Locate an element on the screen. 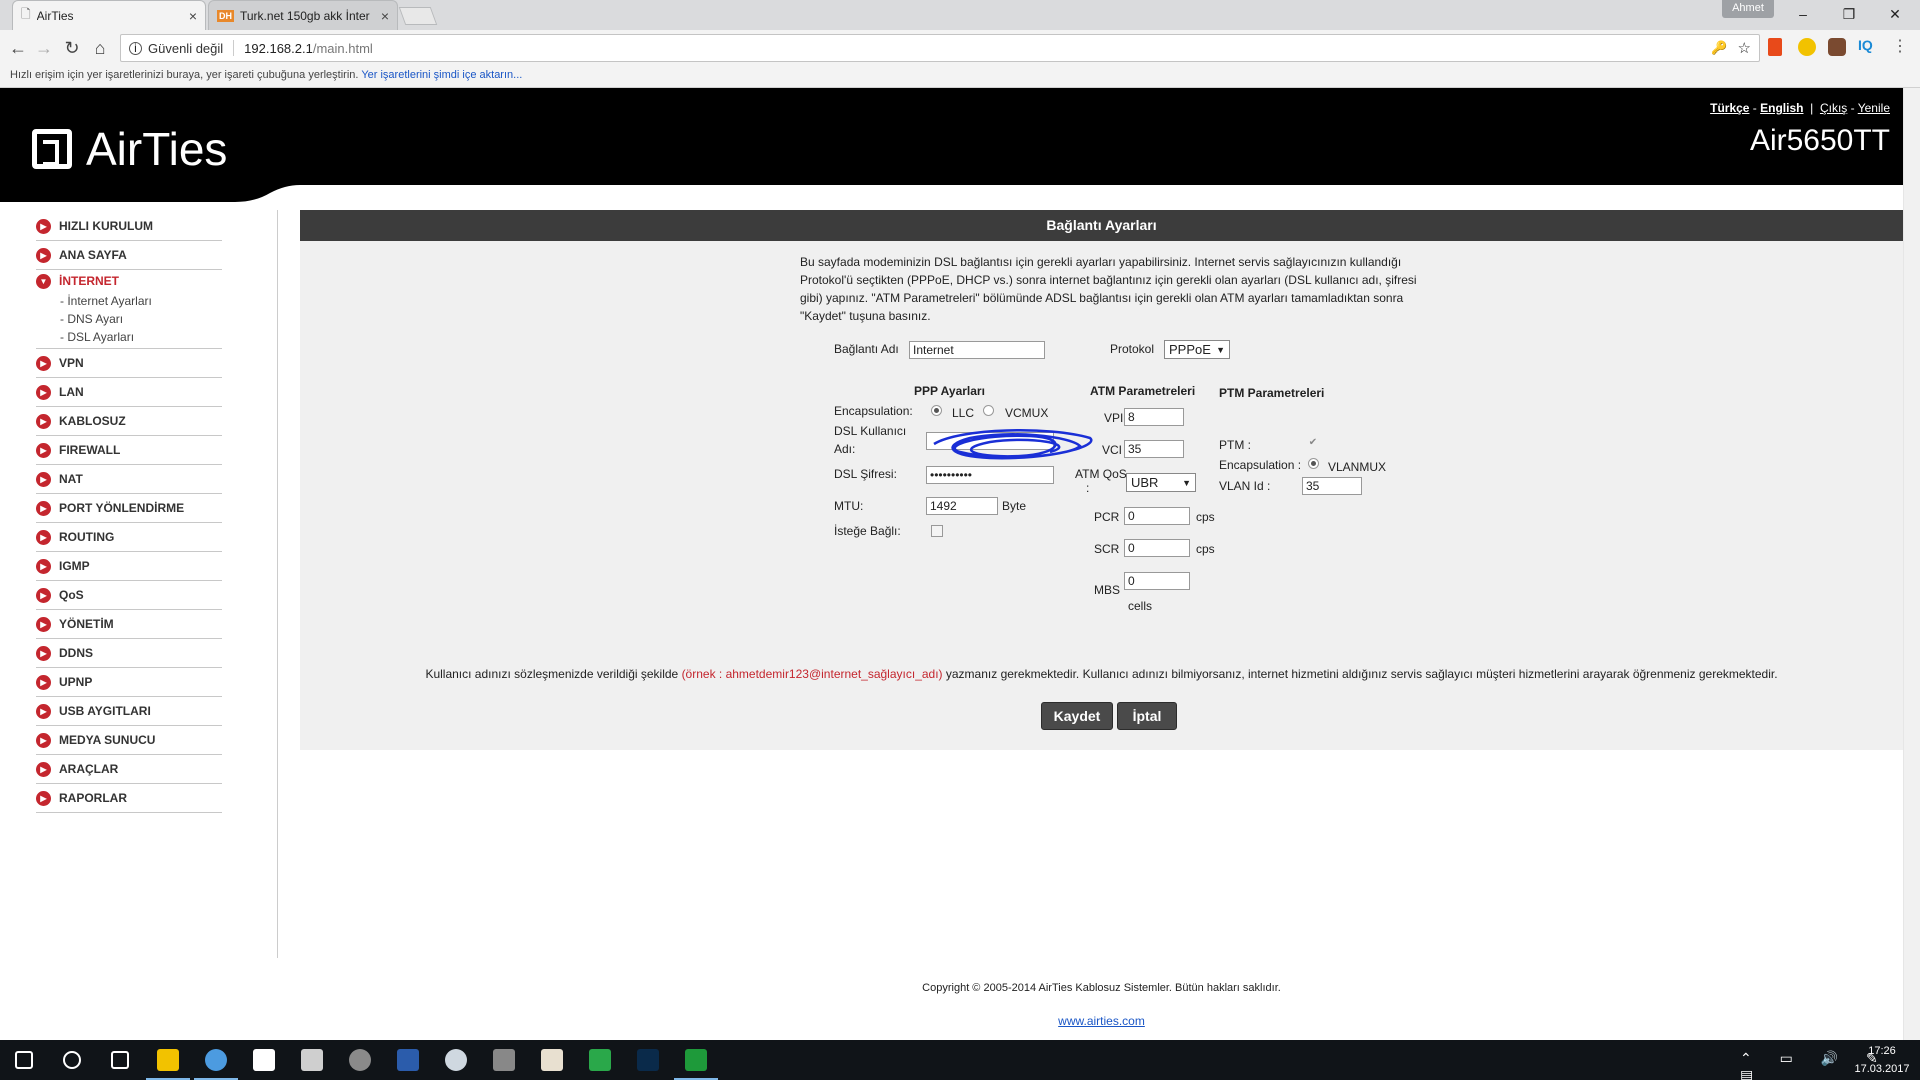  sidebar-subitem: - İnternet Ayarları is located at coordinates (129, 301).